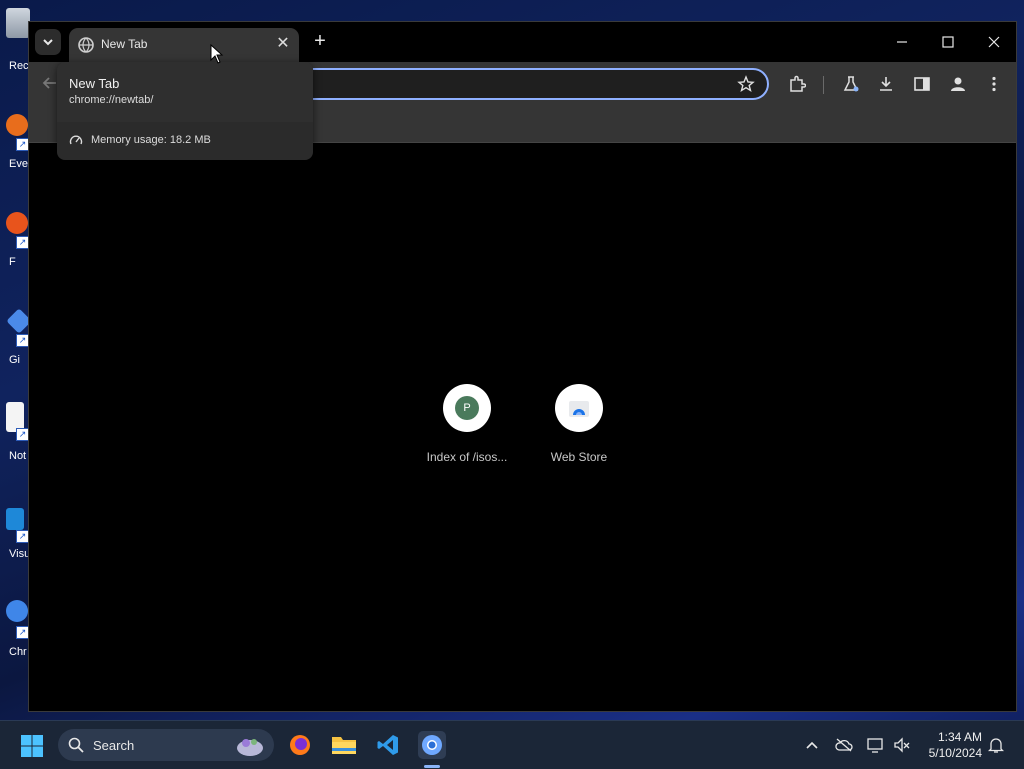 This screenshot has width=1024, height=769. I want to click on download-icon, so click(886, 84).